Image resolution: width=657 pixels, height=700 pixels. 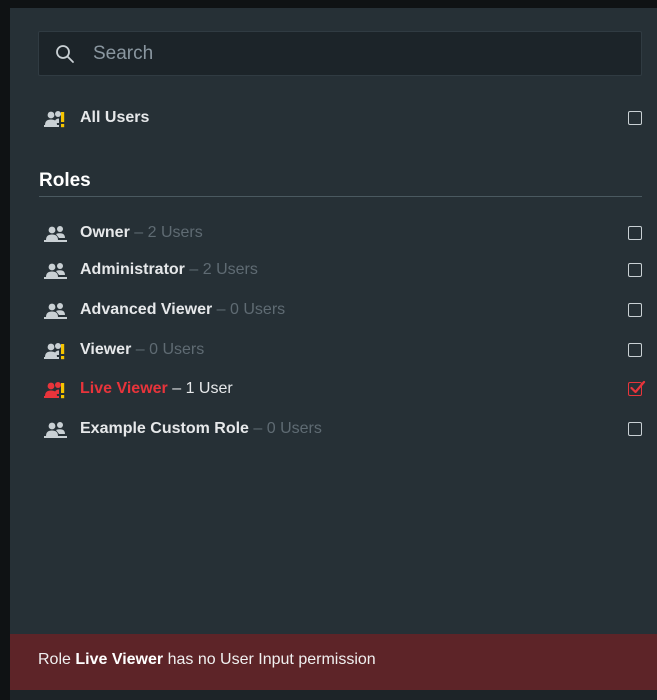 What do you see at coordinates (124, 388) in the screenshot?
I see `role-name: Live Viewer` at bounding box center [124, 388].